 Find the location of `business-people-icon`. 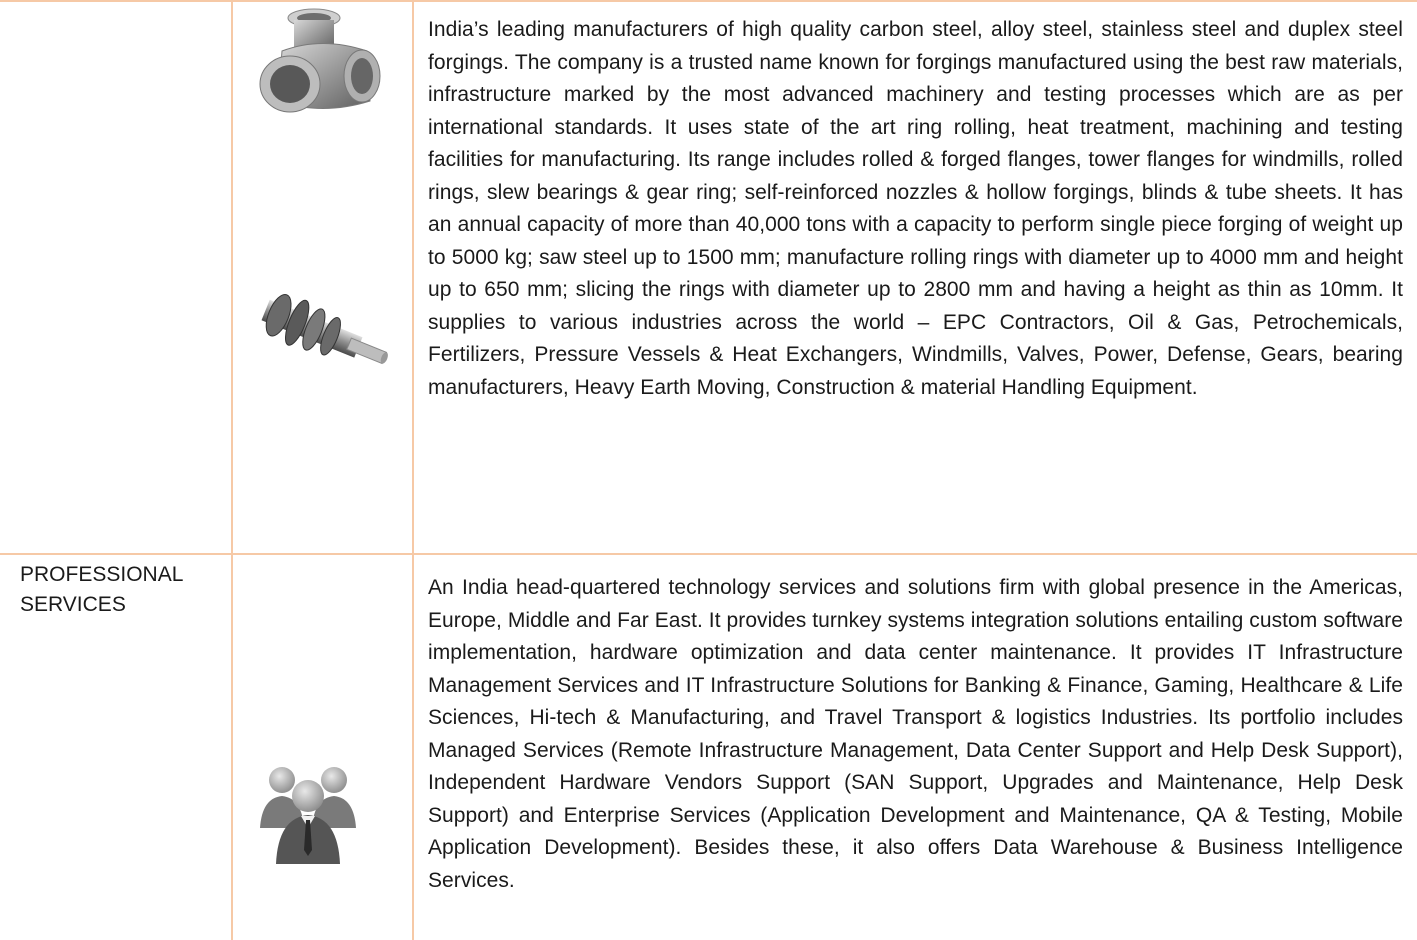

business-people-icon is located at coordinates (308, 815).